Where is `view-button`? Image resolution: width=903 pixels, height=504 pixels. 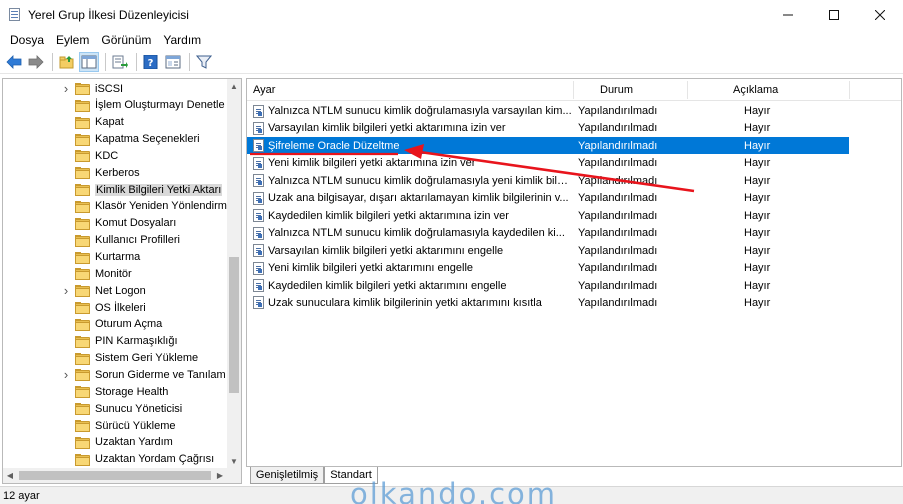 view-button is located at coordinates (173, 62).